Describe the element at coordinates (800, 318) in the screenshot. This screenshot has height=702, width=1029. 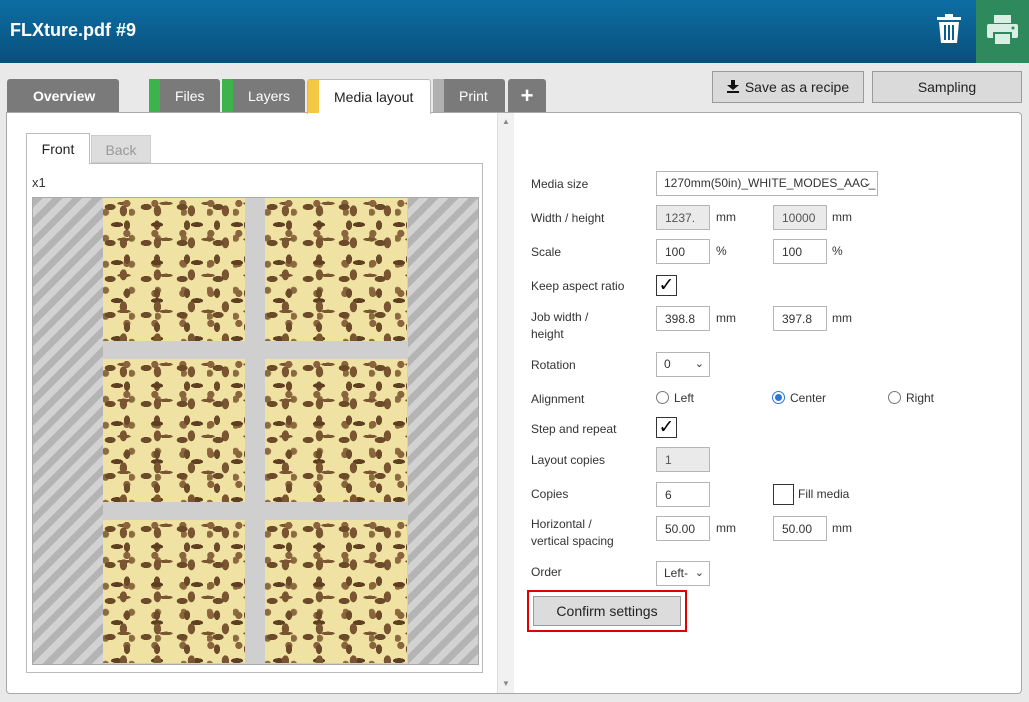
I see `job-height-field` at that location.